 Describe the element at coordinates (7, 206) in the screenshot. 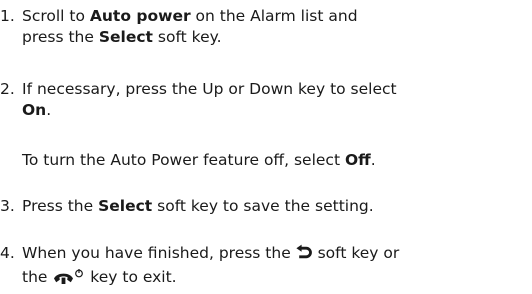

I see `step-number: 3.` at that location.